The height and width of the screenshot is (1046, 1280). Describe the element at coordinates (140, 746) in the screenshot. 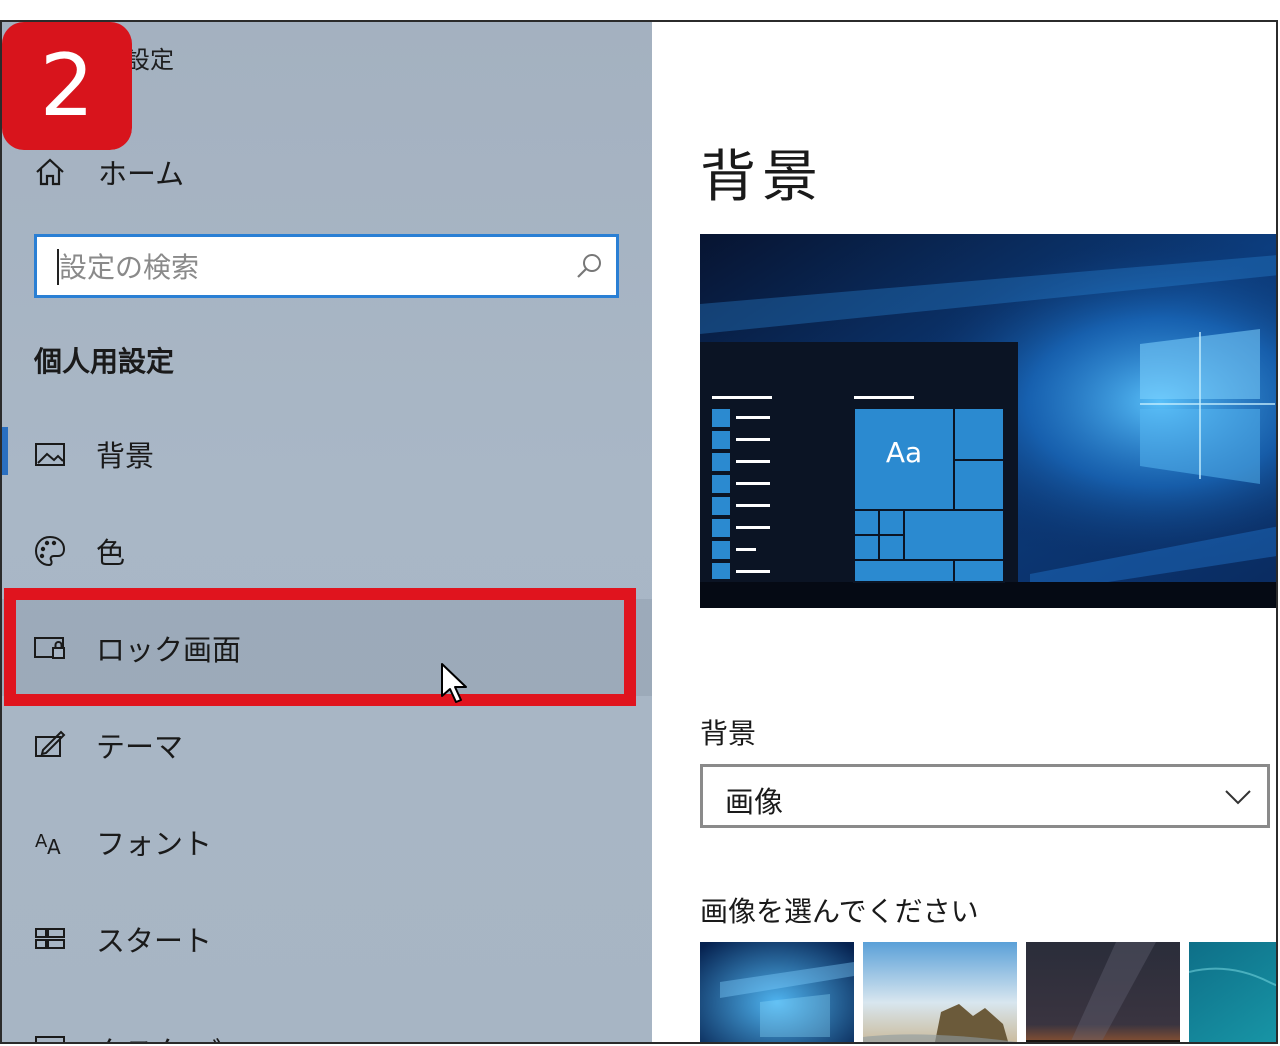

I see `nav-item-label: テーマ` at that location.